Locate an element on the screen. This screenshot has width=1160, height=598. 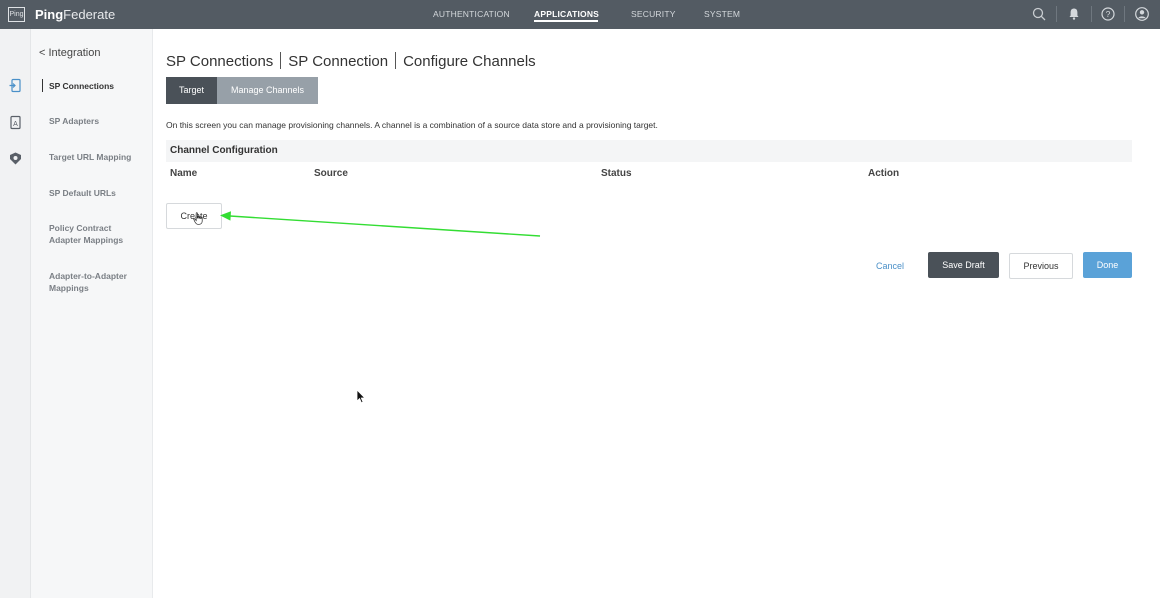
nav-applications: APPLICATIONS is located at coordinates (566, 14).